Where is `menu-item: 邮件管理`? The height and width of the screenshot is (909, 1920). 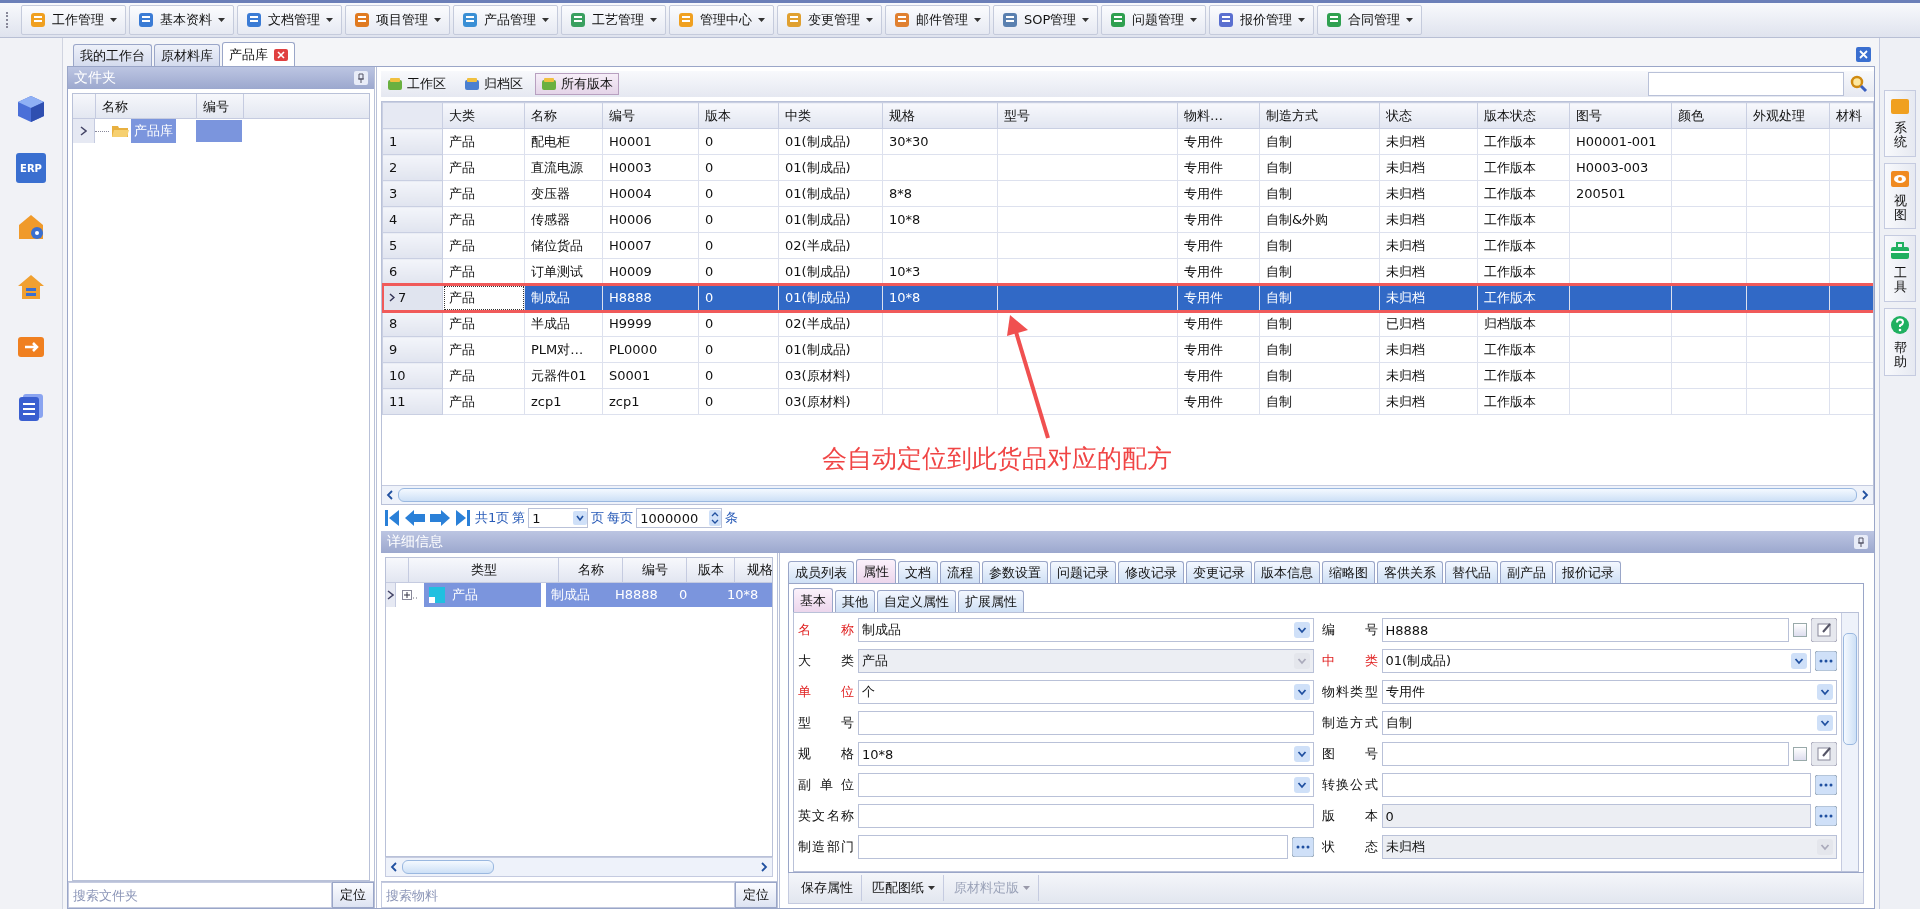 menu-item: 邮件管理 is located at coordinates (937, 20).